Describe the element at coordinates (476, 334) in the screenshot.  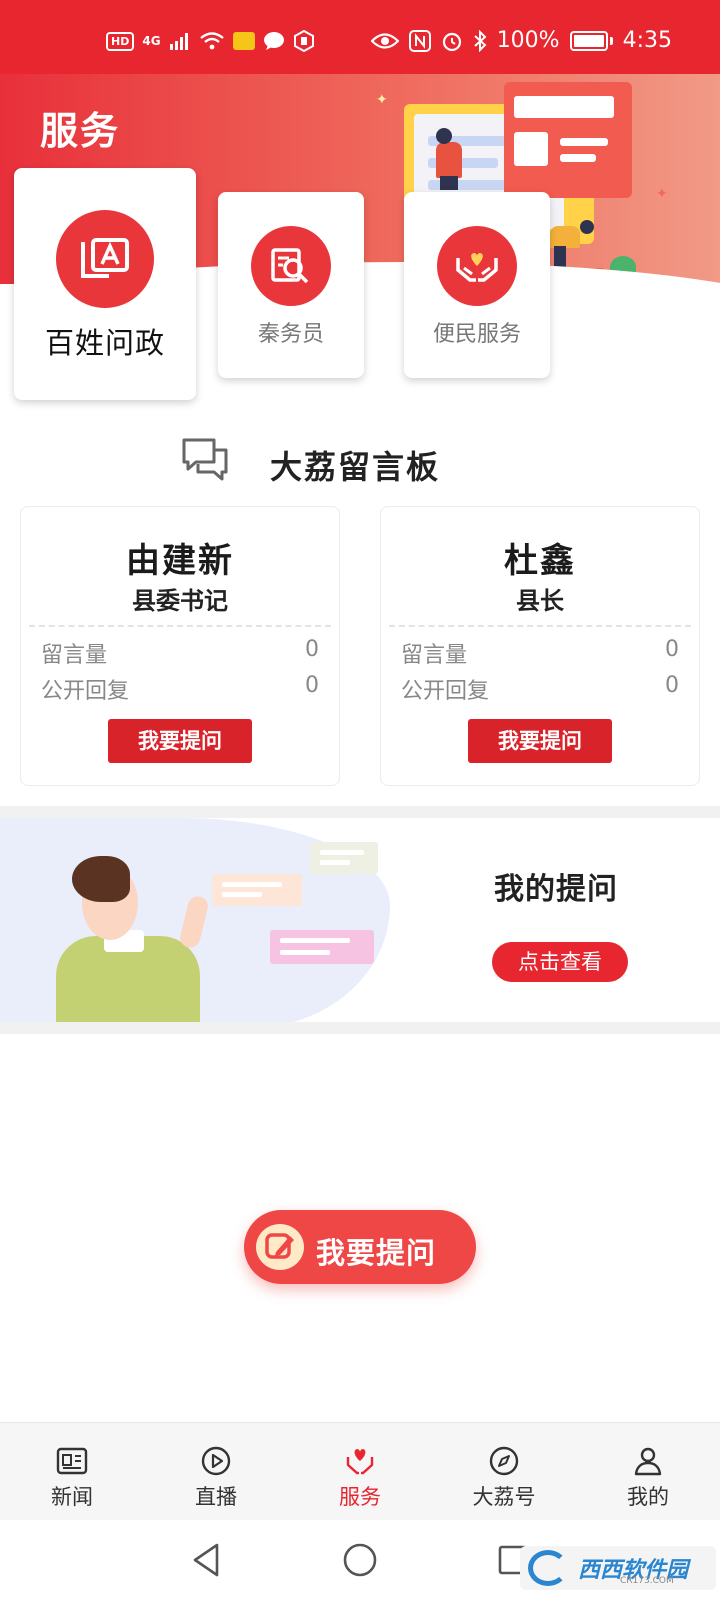
I see `service-label: 便民服务` at that location.